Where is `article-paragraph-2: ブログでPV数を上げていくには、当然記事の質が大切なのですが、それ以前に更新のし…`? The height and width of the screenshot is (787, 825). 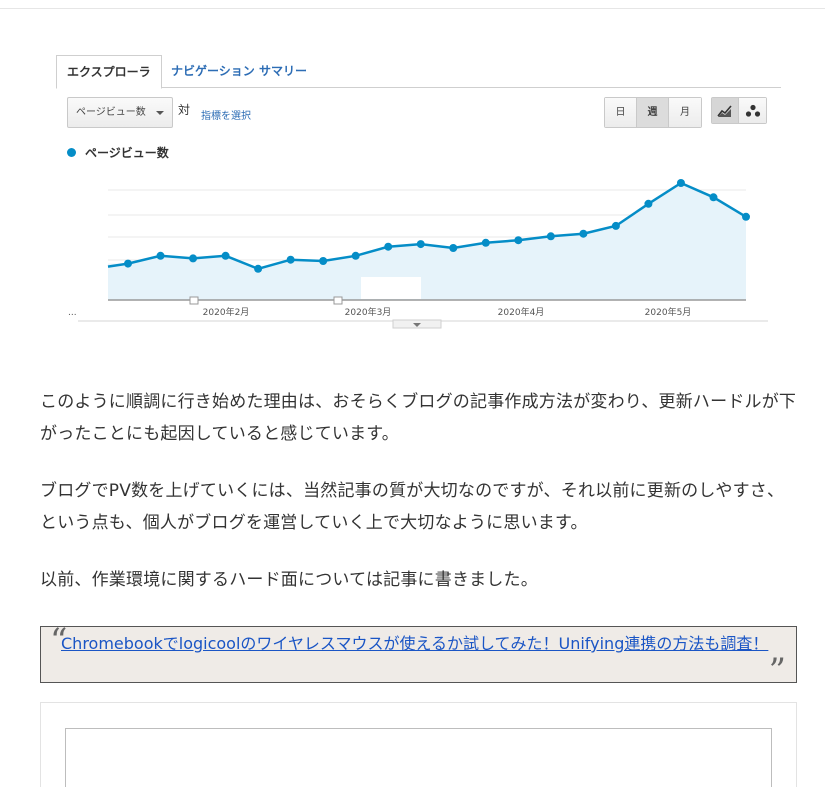
article-paragraph-2: ブログでPV数を上げていくには、当然記事の質が大切なのですが、それ以前に更新のし… is located at coordinates (412, 507).